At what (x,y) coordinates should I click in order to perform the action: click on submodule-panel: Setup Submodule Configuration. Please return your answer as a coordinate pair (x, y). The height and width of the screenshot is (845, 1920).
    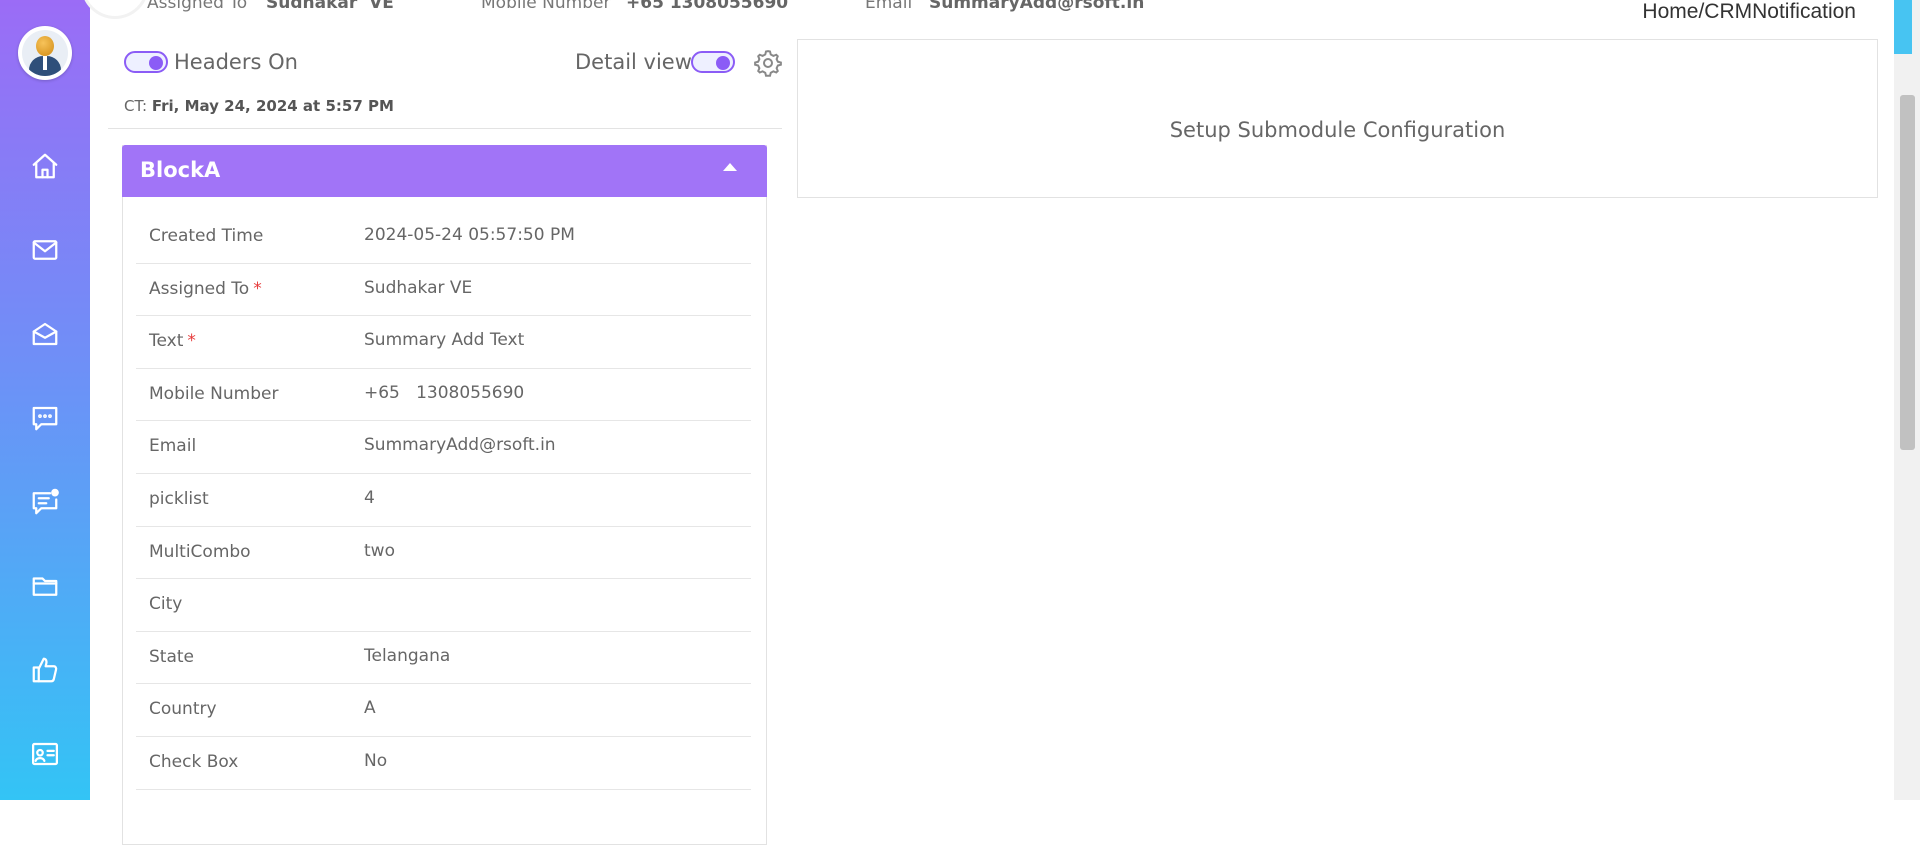
    Looking at the image, I should click on (1337, 118).